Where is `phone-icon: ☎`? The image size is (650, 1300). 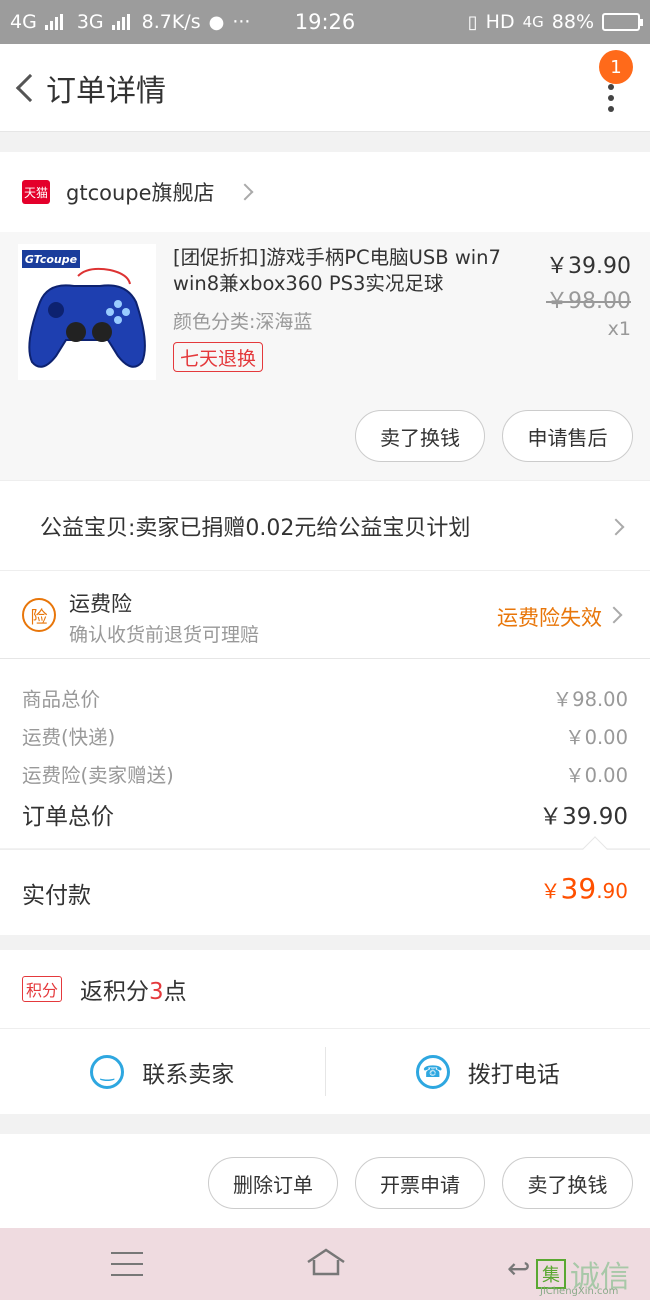
phone-icon: ☎ is located at coordinates (432, 1071).